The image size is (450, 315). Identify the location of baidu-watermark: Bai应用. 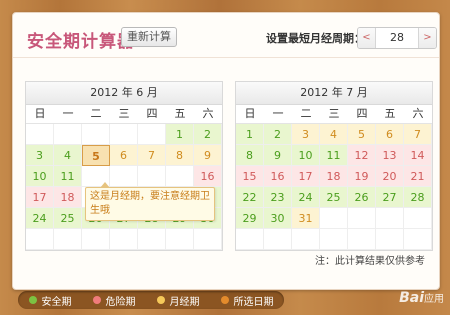
(421, 298).